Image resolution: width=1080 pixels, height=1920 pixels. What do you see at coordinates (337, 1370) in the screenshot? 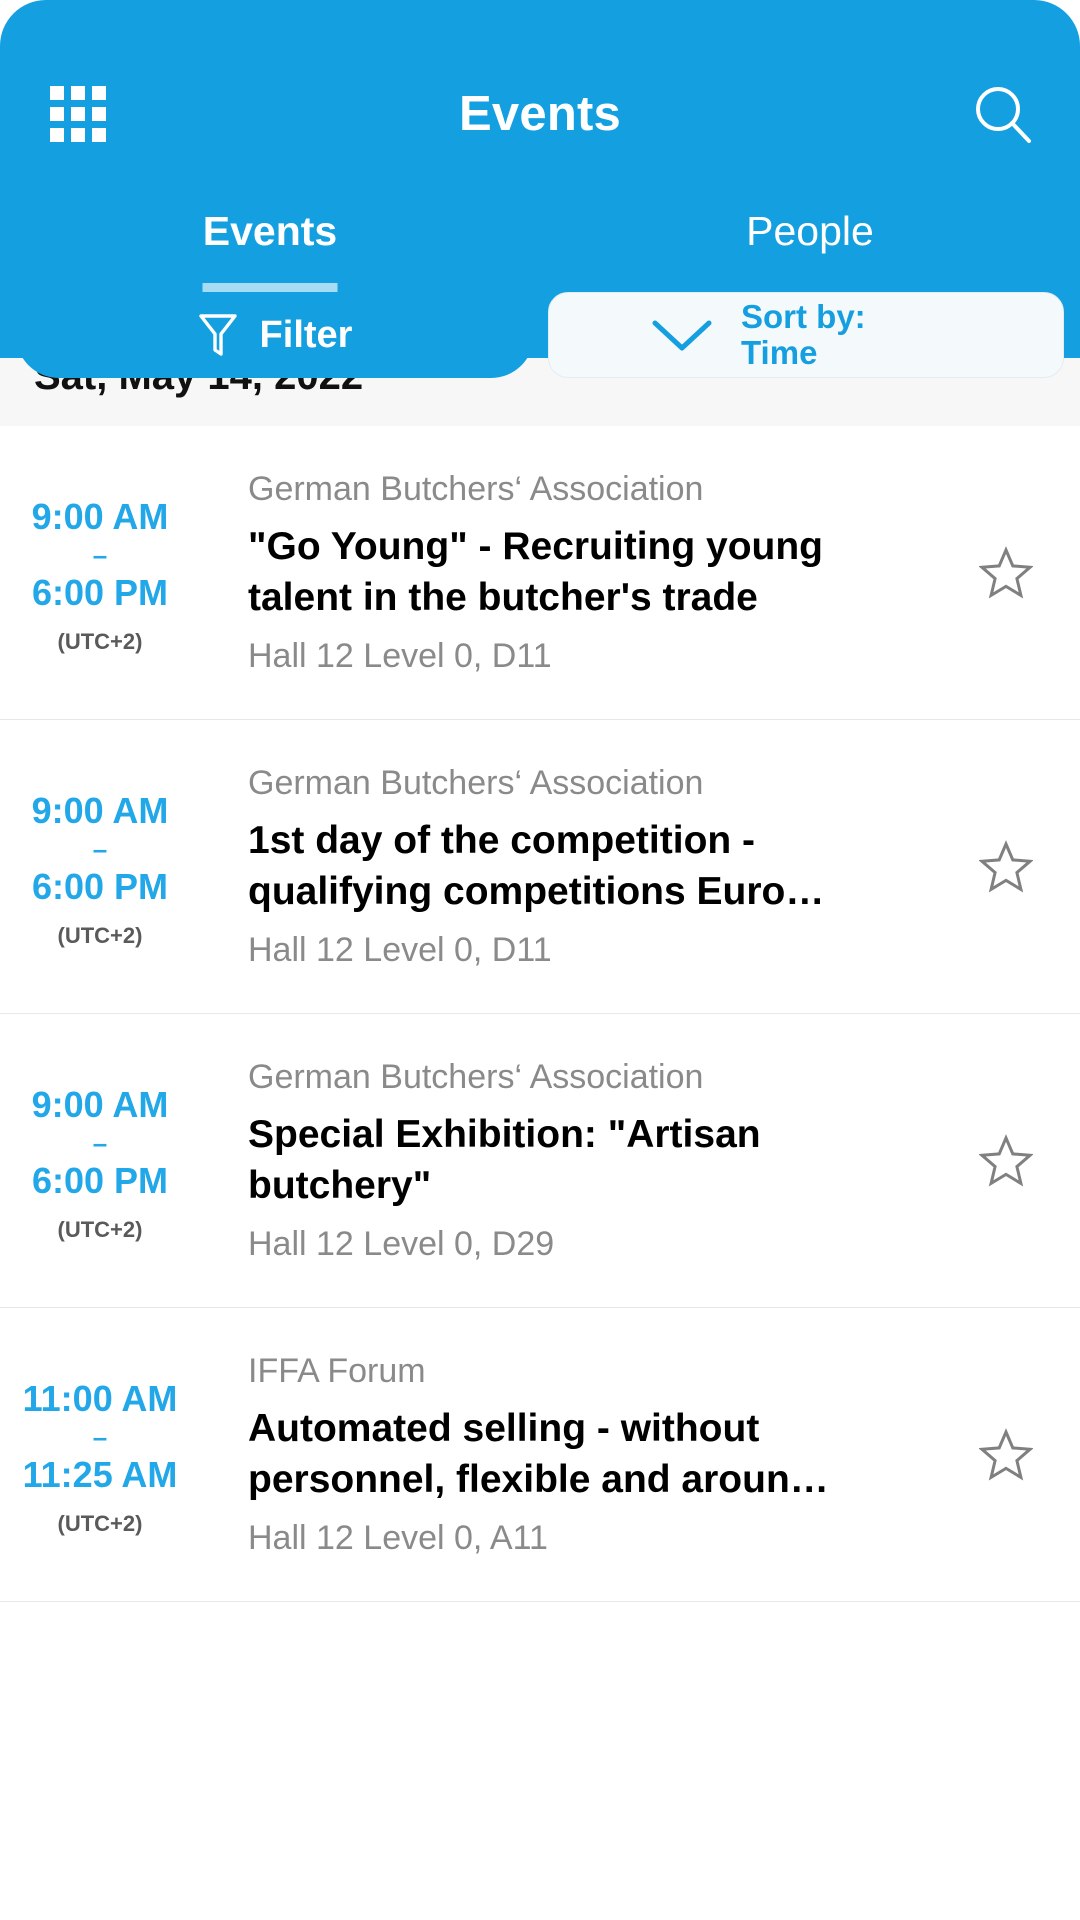
I see `event-organizer: IFFA Forum` at bounding box center [337, 1370].